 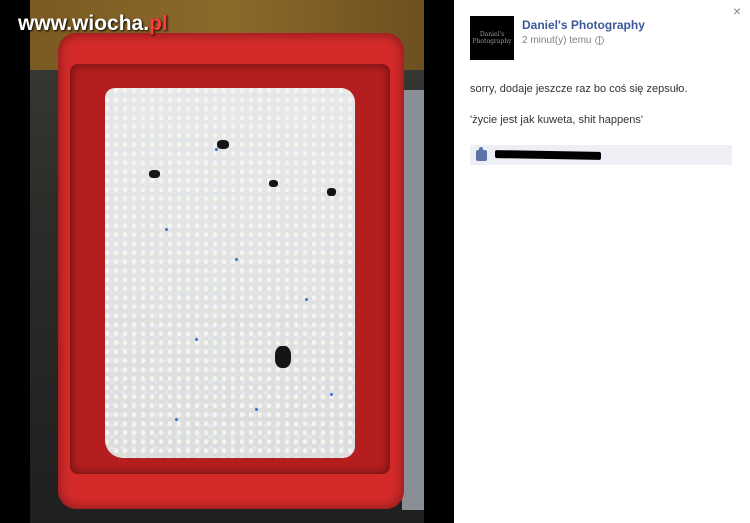 What do you see at coordinates (737, 11) in the screenshot?
I see `close-button: ×` at bounding box center [737, 11].